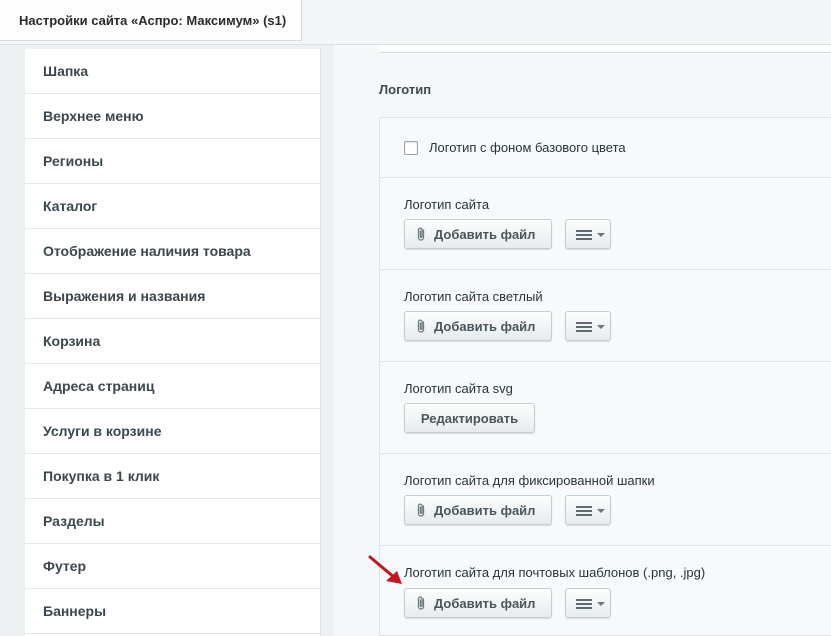 The image size is (831, 636). Describe the element at coordinates (101, 476) in the screenshot. I see `sidebar-item-label: Покупка в 1 клик` at that location.